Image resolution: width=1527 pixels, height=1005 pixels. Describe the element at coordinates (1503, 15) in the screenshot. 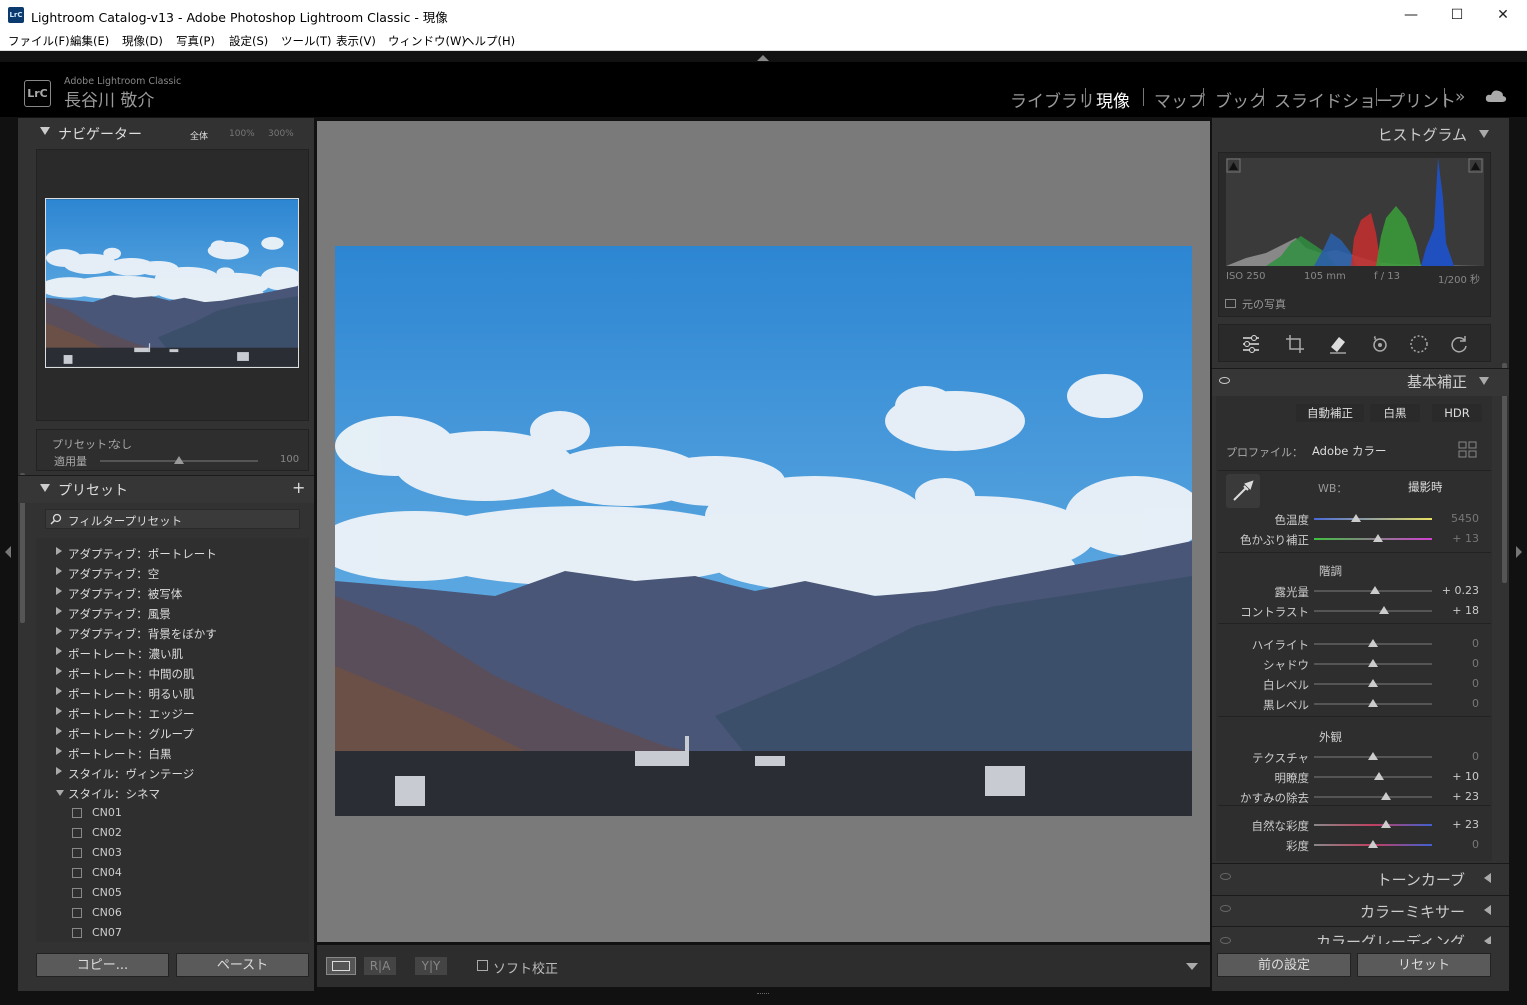

I see `close-button: ✕` at that location.